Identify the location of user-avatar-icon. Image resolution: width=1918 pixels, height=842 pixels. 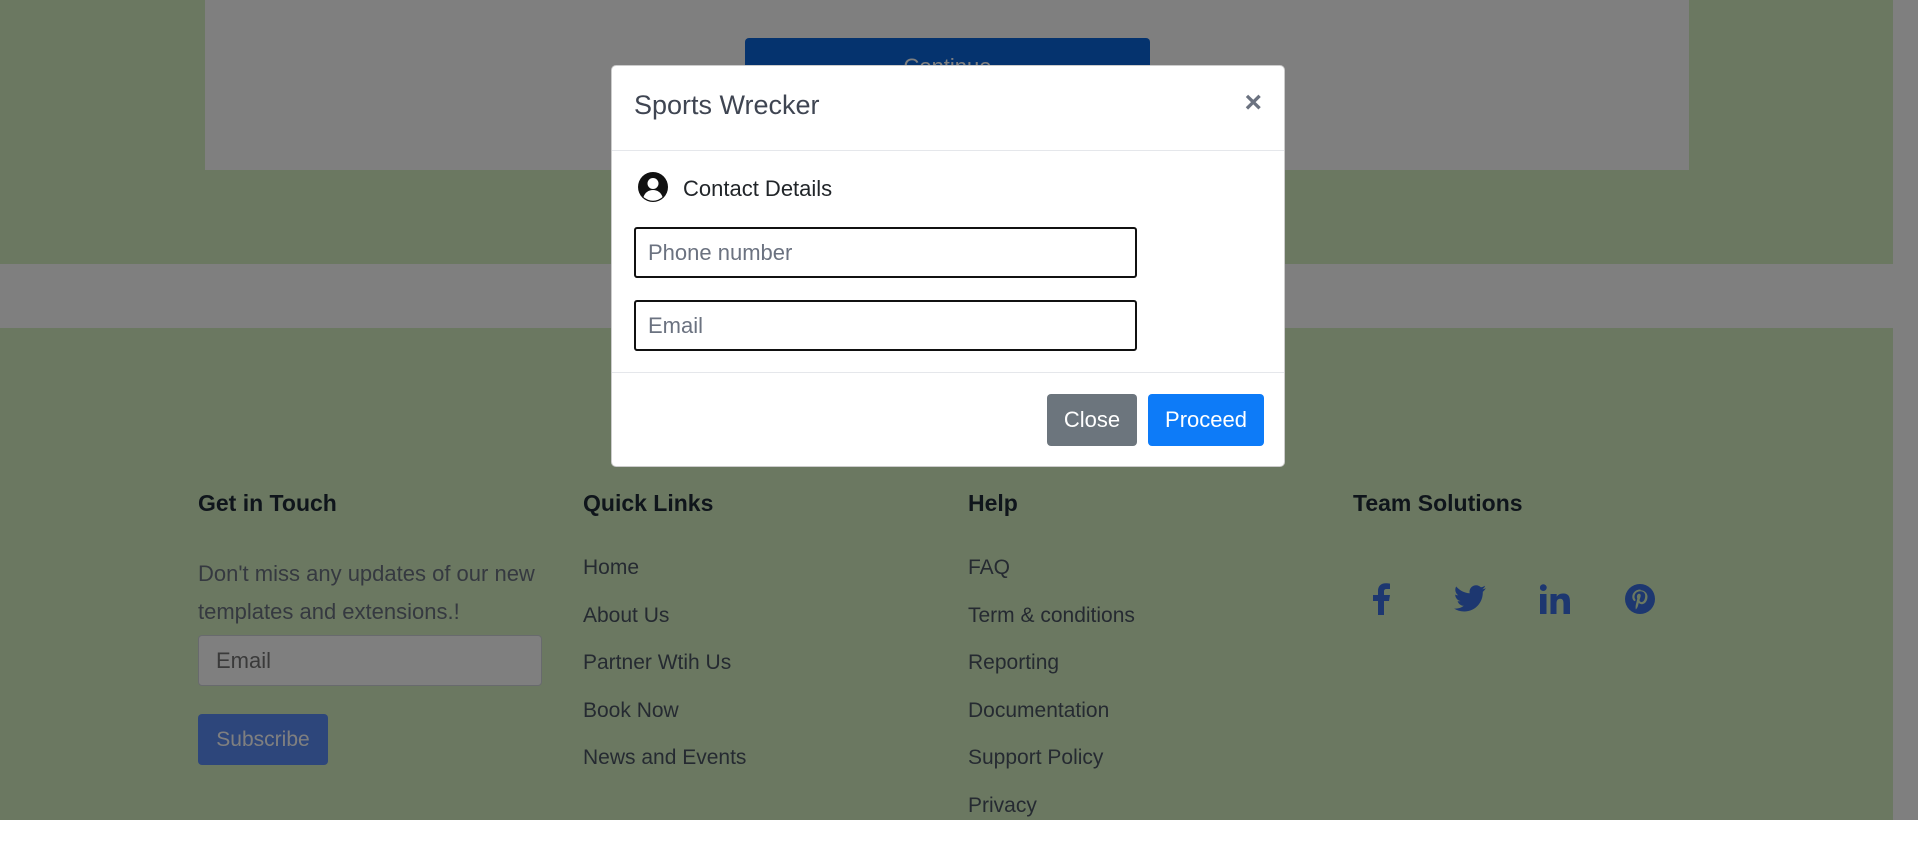
(653, 187).